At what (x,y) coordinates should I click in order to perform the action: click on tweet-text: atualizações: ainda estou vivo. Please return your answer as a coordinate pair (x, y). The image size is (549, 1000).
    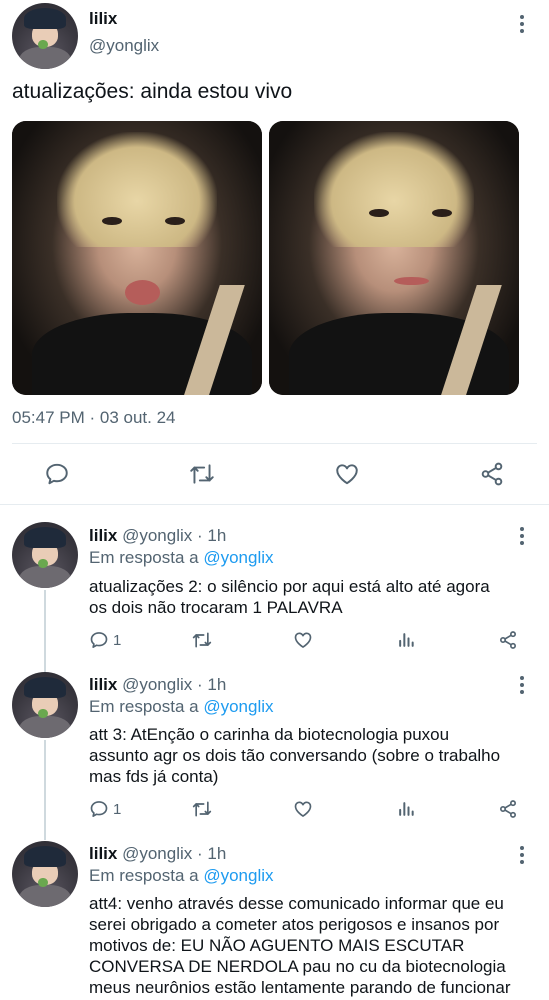
    Looking at the image, I should click on (152, 91).